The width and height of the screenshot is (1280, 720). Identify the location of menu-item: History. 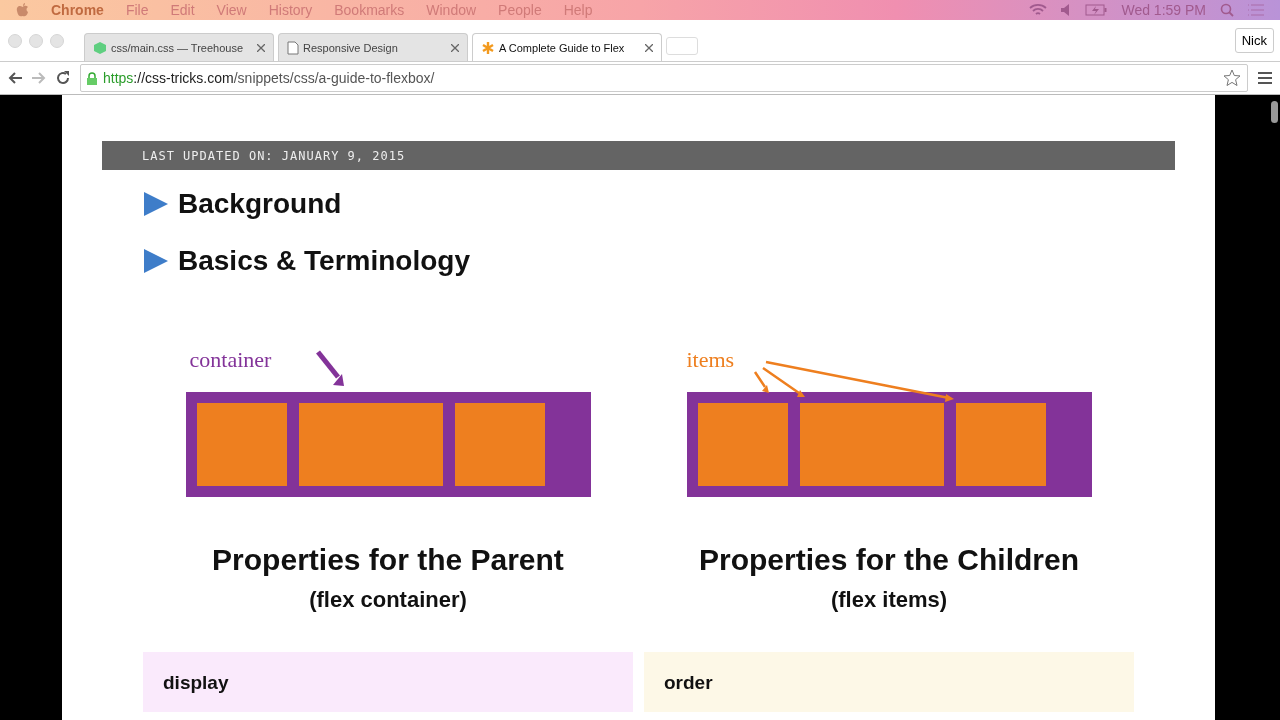
(290, 10).